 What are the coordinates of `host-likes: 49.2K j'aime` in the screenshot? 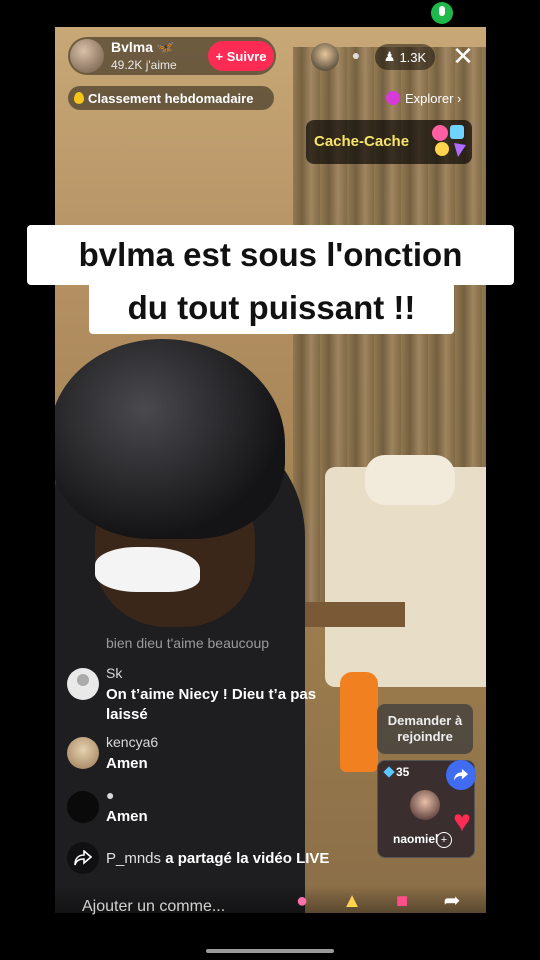 It's located at (144, 65).